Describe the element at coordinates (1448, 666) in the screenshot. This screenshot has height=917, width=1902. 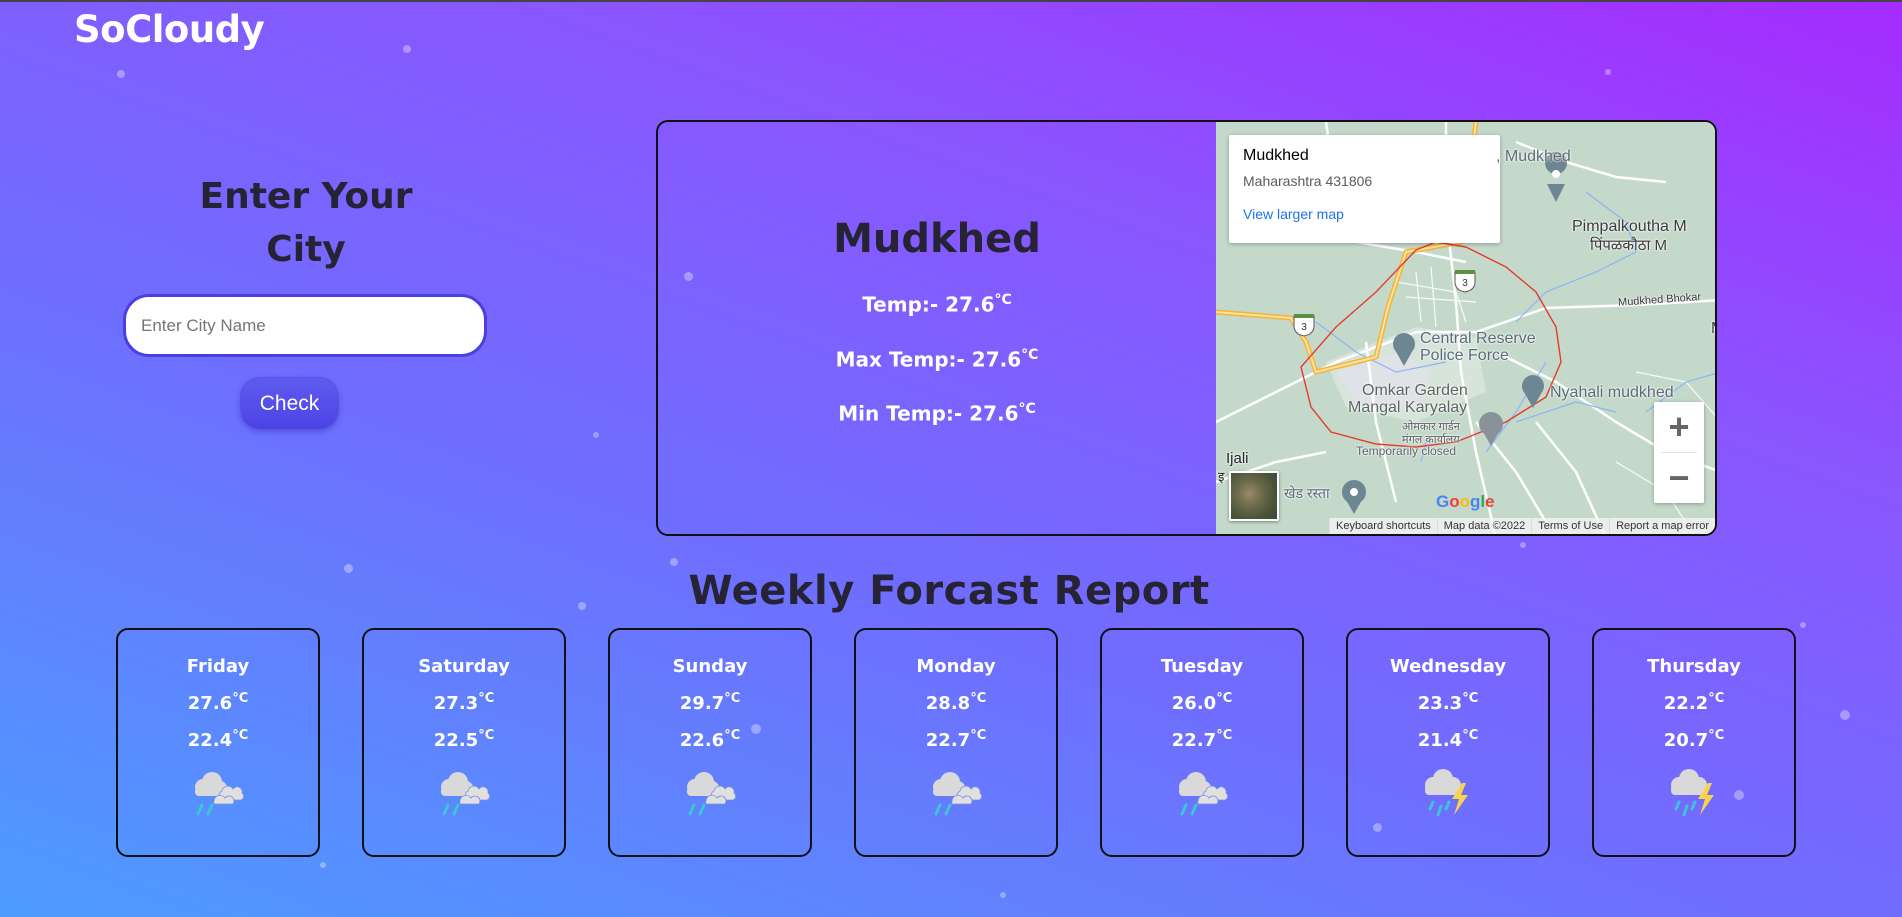
I see `forecast-day: Wednesday` at that location.